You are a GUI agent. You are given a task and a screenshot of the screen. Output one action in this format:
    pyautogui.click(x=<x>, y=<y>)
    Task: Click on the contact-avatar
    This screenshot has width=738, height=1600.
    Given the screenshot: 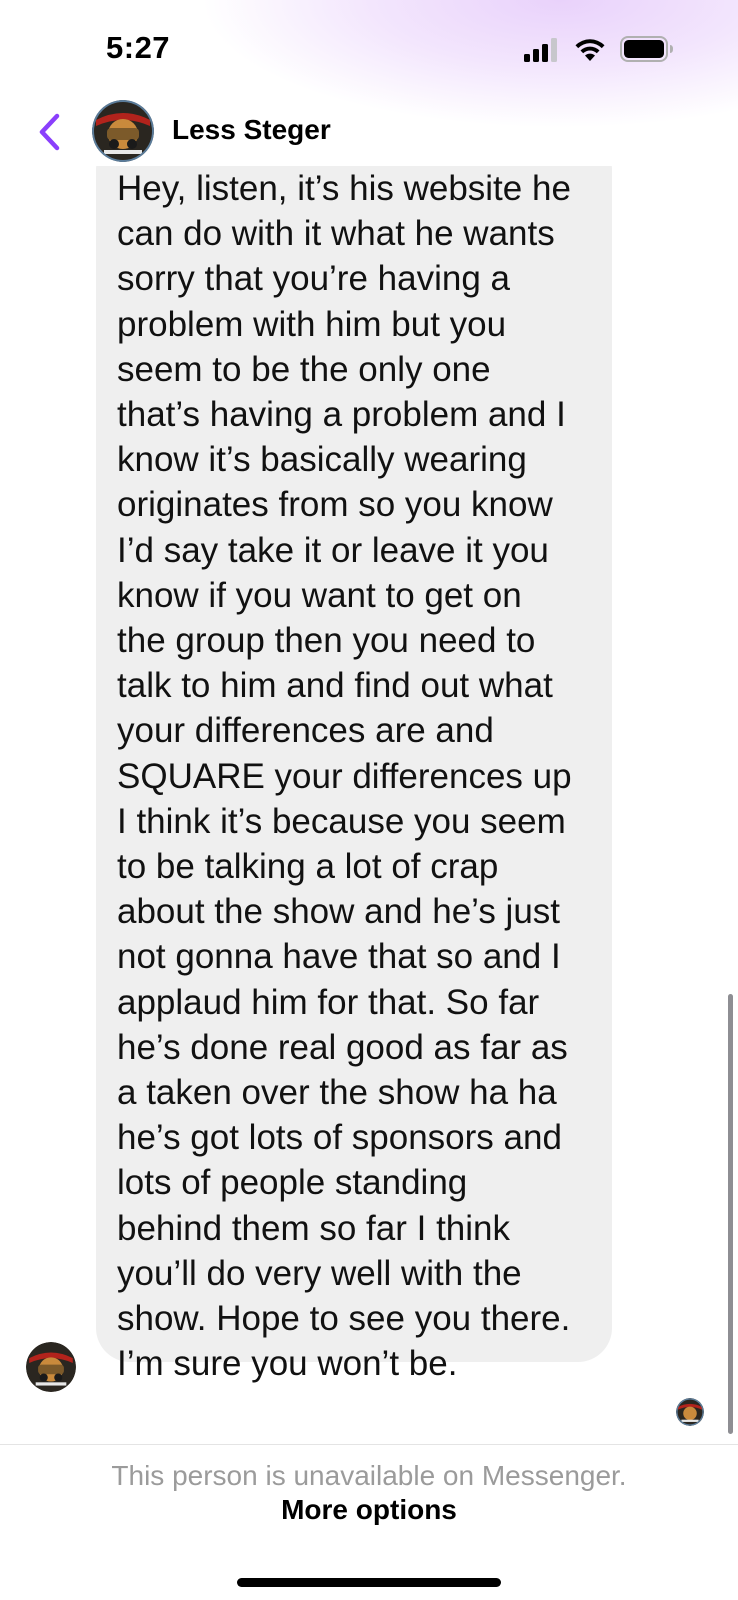 What is the action you would take?
    pyautogui.click(x=123, y=131)
    